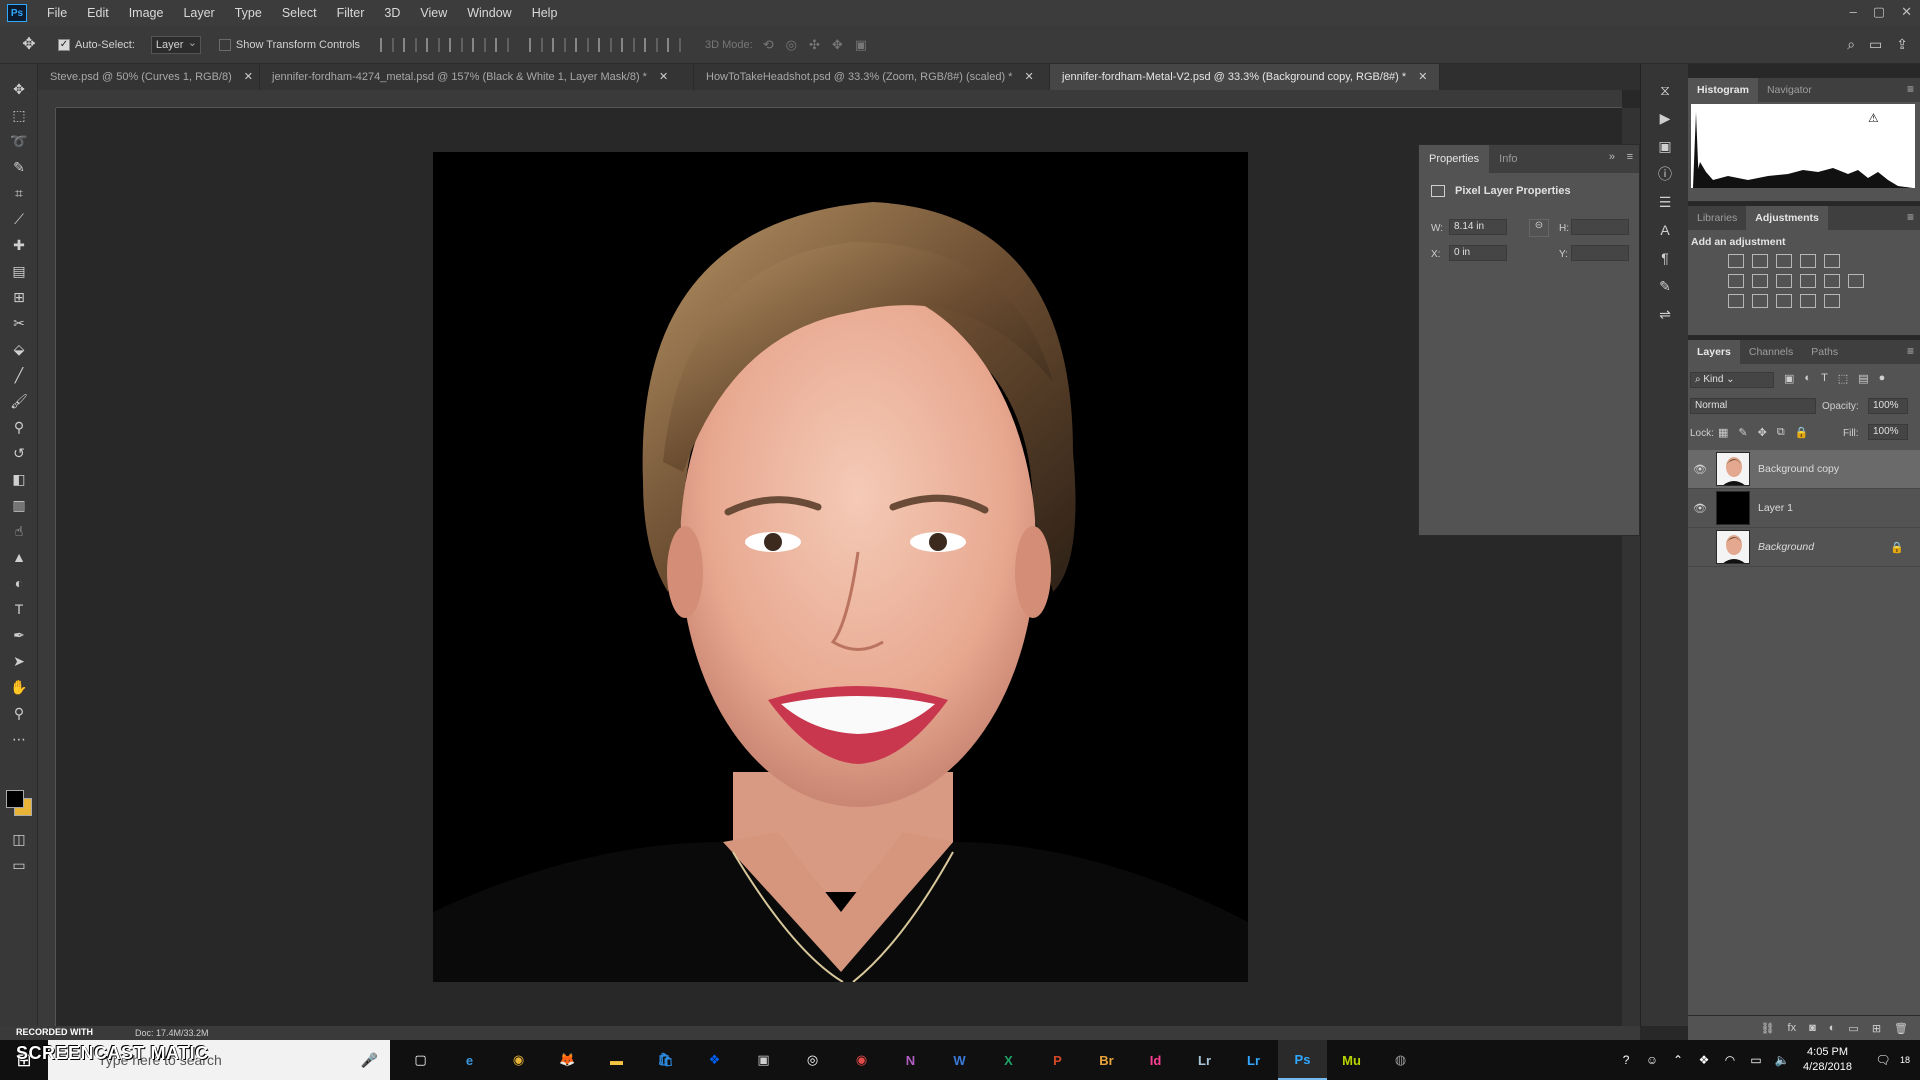 The width and height of the screenshot is (1920, 1080). Describe the element at coordinates (57, 13) in the screenshot. I see `menu-file: File` at that location.